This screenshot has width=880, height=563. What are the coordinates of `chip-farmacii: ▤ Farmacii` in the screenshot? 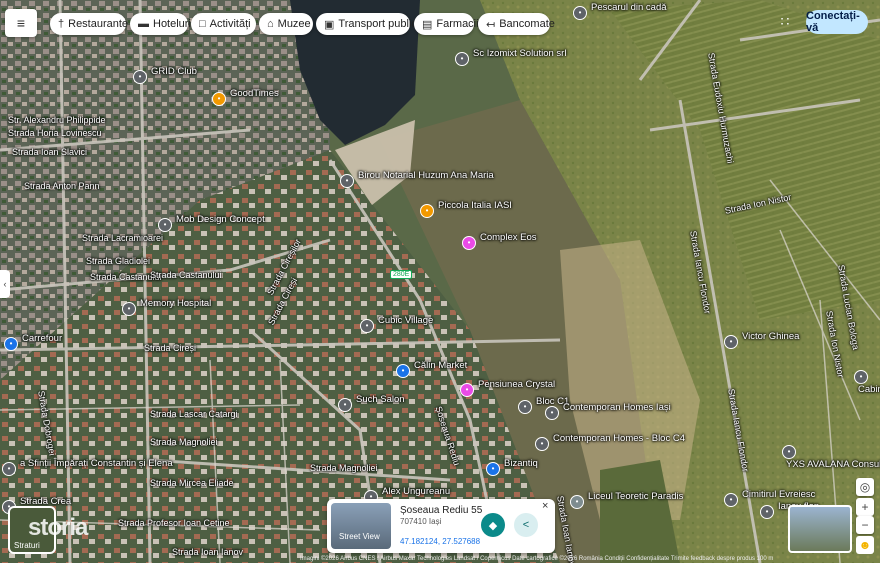 It's located at (446, 24).